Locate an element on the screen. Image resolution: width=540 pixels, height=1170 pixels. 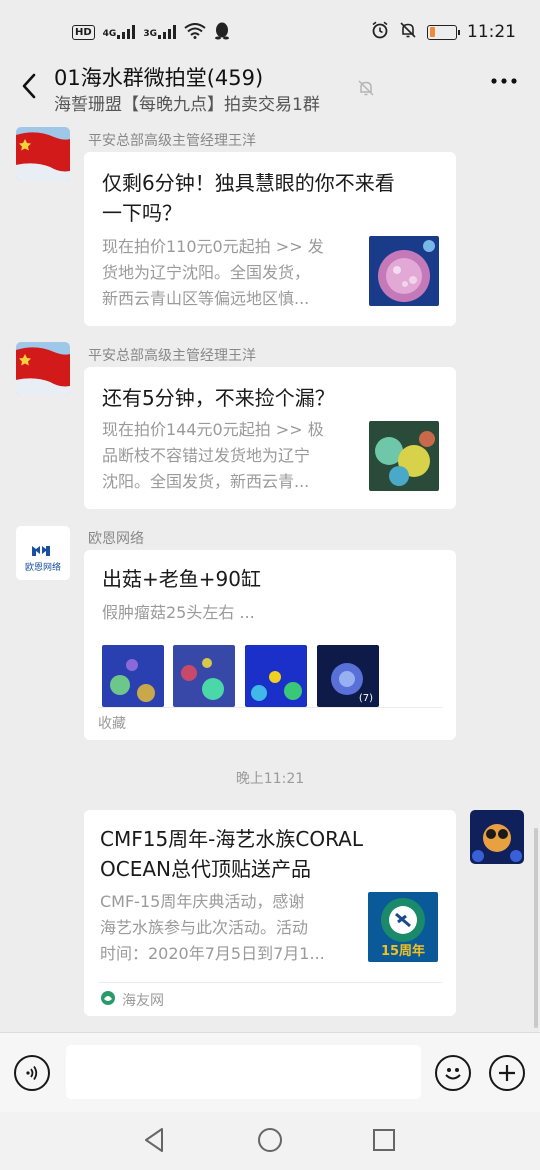
favorite-card: 出菇+老鱼+90缸 假肿瘤菇25头左右 ... (7) 收藏 is located at coordinates (270, 645).